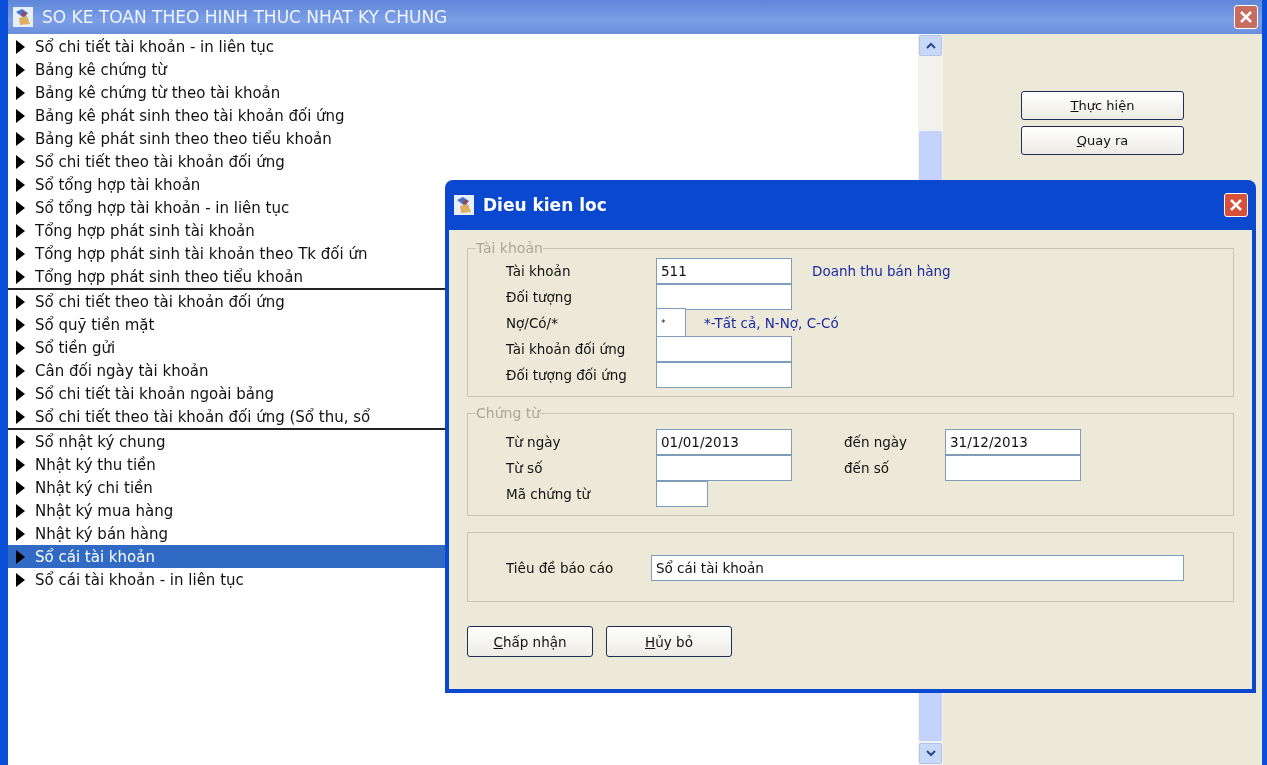 This screenshot has height=765, width=1267. I want to click on window-title: SO KE TOAN THEO HINH THUC NHAT KY CHUNG, so click(245, 17).